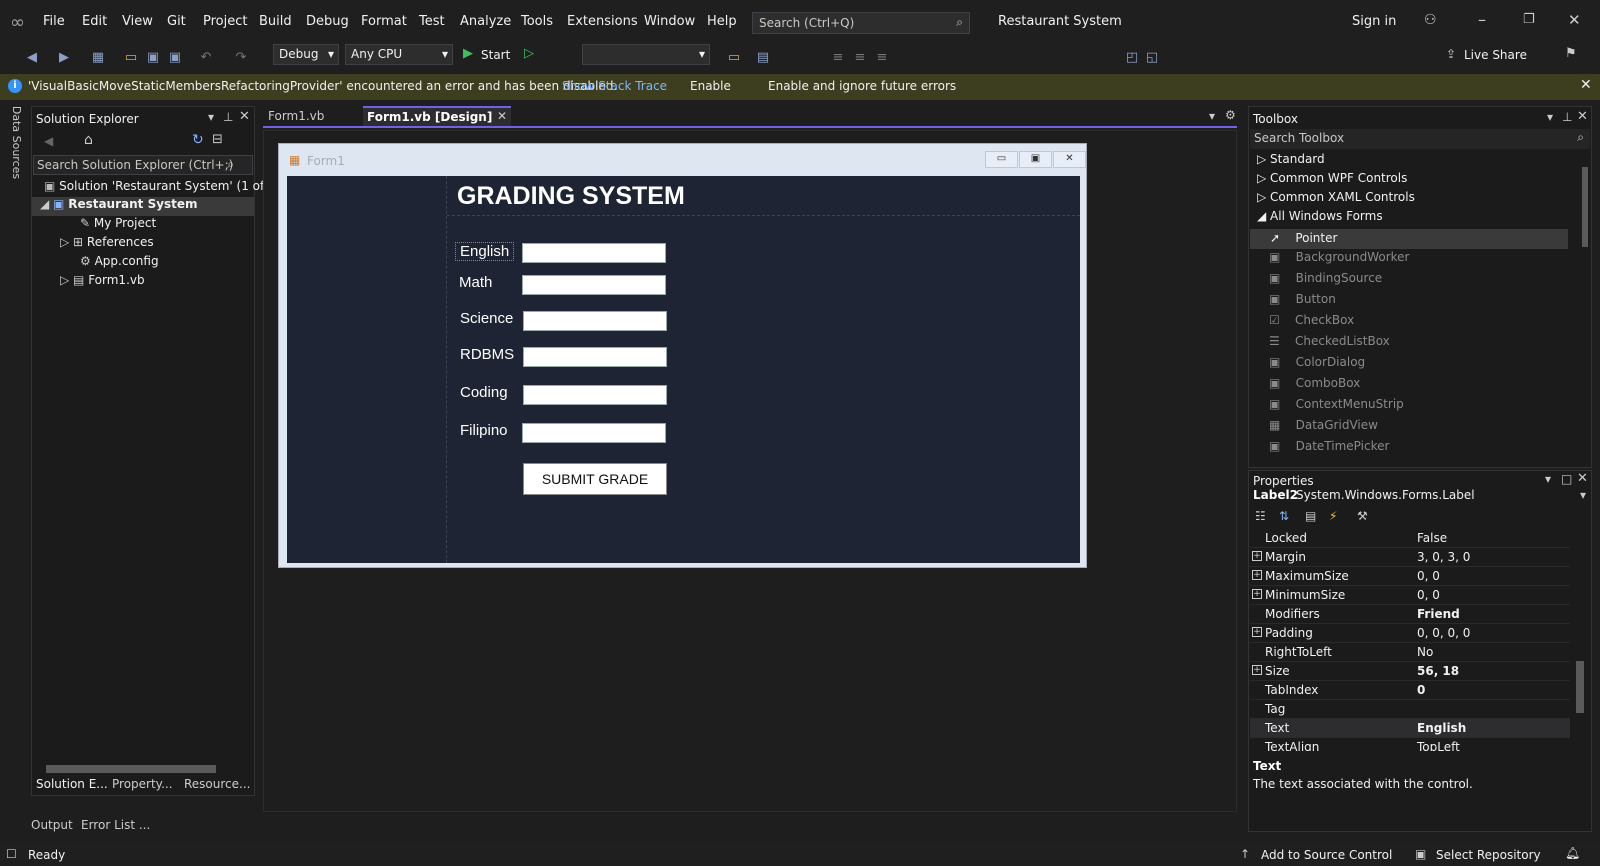 The image size is (1600, 866). What do you see at coordinates (594, 285) in the screenshot?
I see `math-input` at bounding box center [594, 285].